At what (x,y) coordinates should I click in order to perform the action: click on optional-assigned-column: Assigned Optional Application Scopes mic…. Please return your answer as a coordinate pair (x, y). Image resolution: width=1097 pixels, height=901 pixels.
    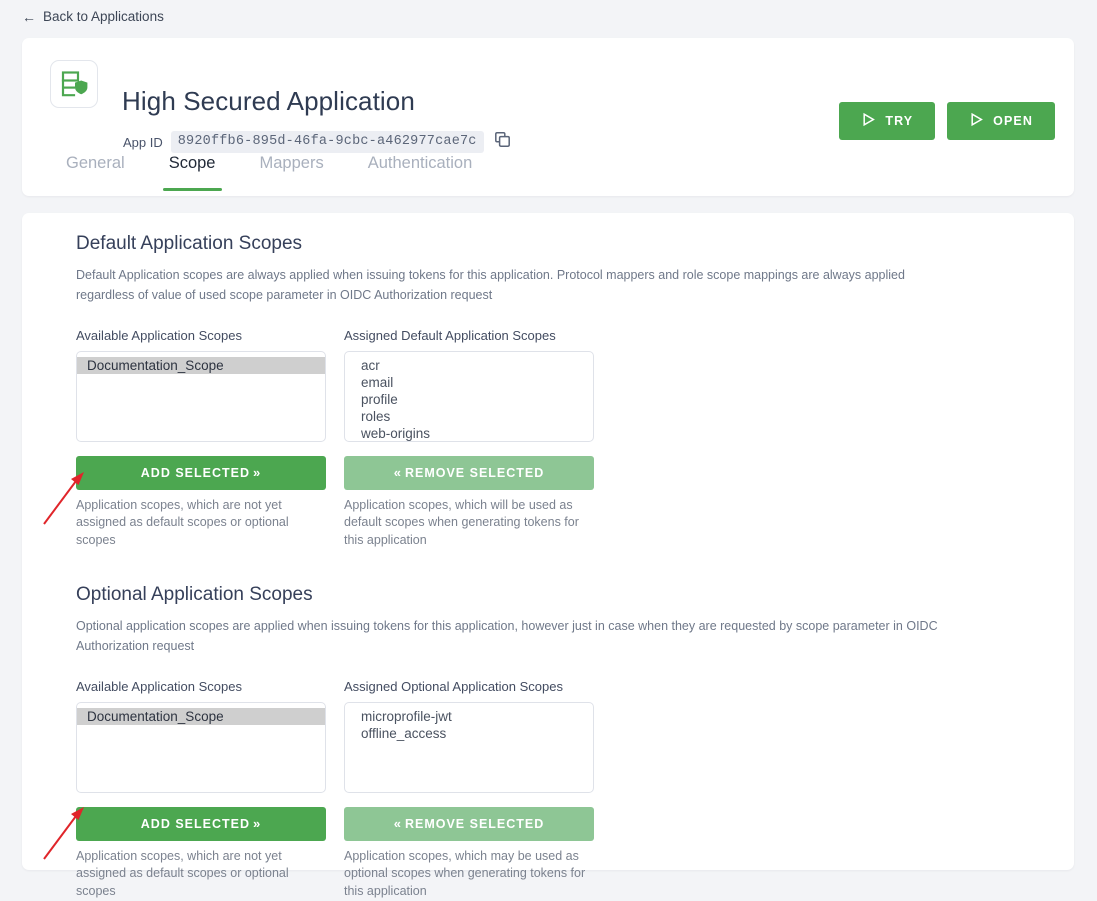
    Looking at the image, I should click on (469, 790).